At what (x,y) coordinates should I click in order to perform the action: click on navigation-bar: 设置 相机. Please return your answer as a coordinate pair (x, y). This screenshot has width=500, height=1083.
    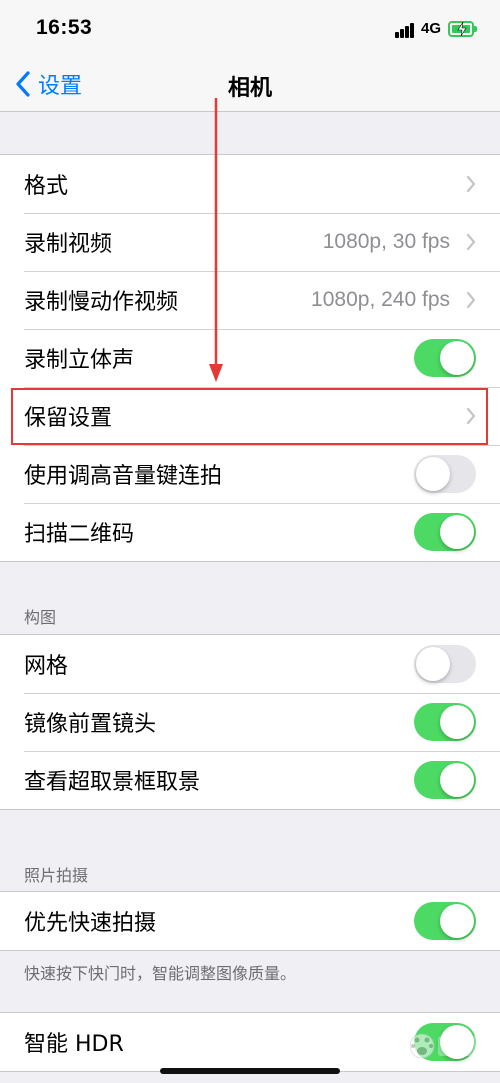
    Looking at the image, I should click on (250, 85).